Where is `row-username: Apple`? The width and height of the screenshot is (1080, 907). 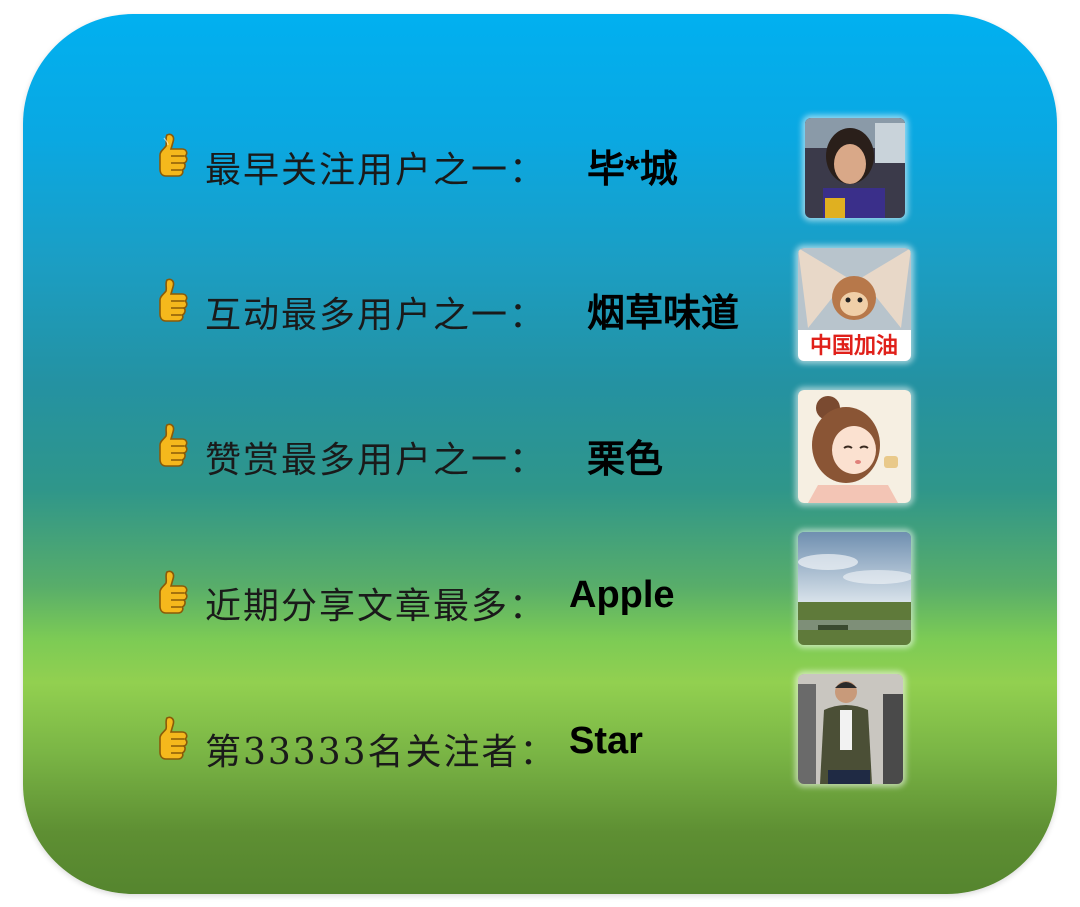
row-username: Apple is located at coordinates (622, 595).